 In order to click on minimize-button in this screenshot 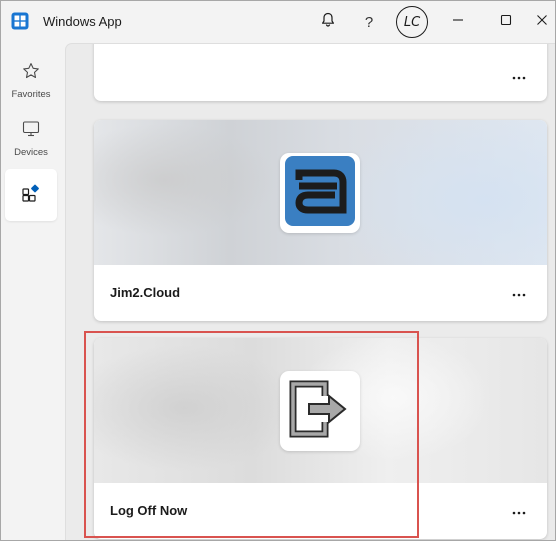, I will do `click(458, 22)`.